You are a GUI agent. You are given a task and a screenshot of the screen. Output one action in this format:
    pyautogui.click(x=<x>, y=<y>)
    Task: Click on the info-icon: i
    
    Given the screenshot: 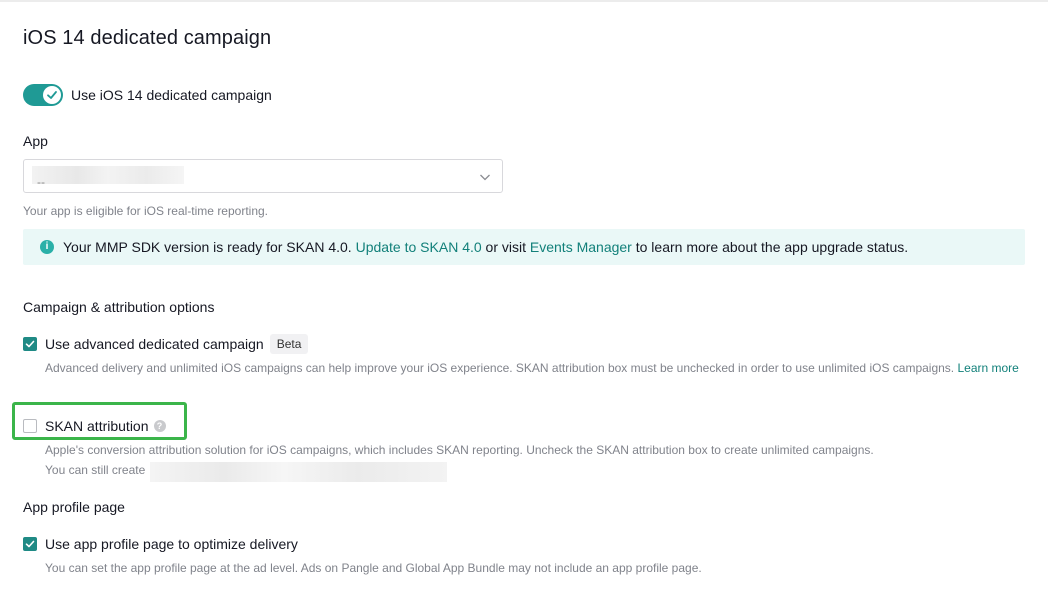 What is the action you would take?
    pyautogui.click(x=47, y=247)
    